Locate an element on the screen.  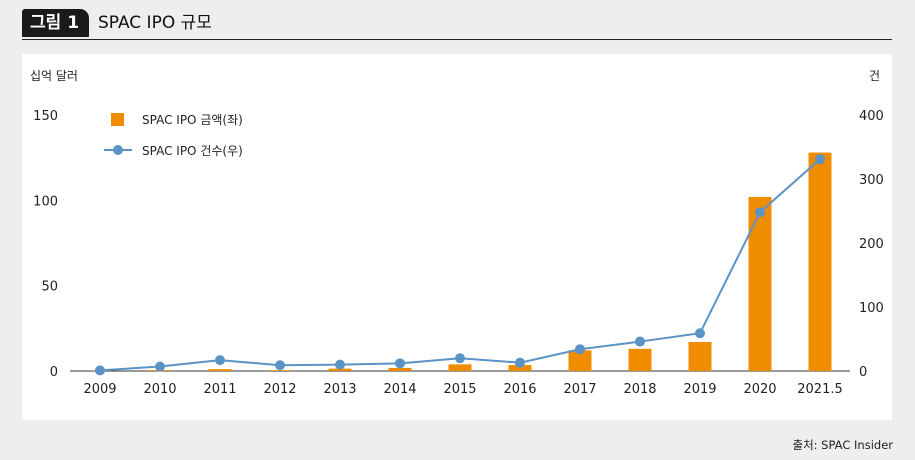
y-left-tick-label: 100 is located at coordinates (45, 201).